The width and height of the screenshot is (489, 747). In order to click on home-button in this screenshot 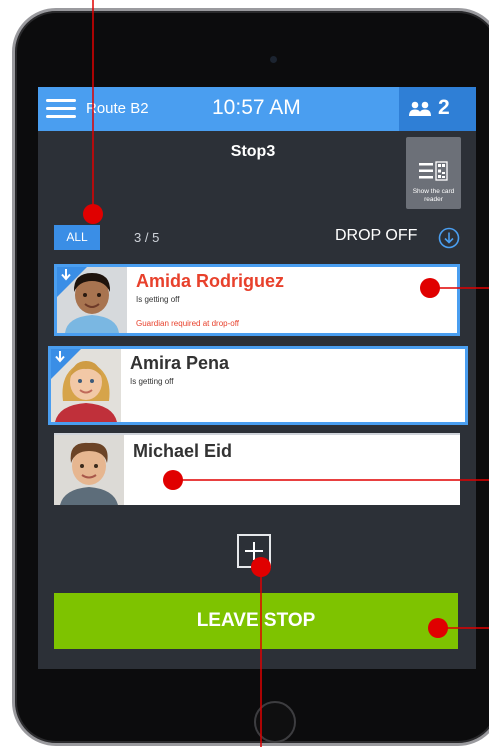, I will do `click(275, 722)`.